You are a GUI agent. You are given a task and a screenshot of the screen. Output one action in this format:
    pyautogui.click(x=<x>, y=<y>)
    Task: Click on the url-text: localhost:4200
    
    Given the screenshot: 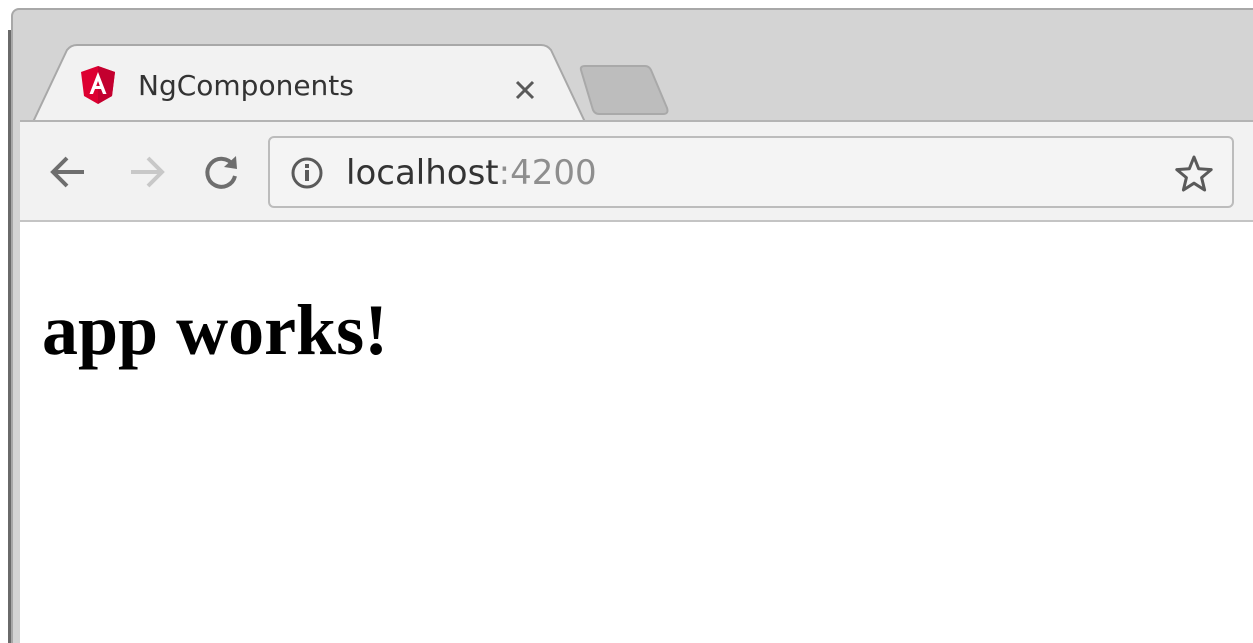 What is the action you would take?
    pyautogui.click(x=471, y=173)
    